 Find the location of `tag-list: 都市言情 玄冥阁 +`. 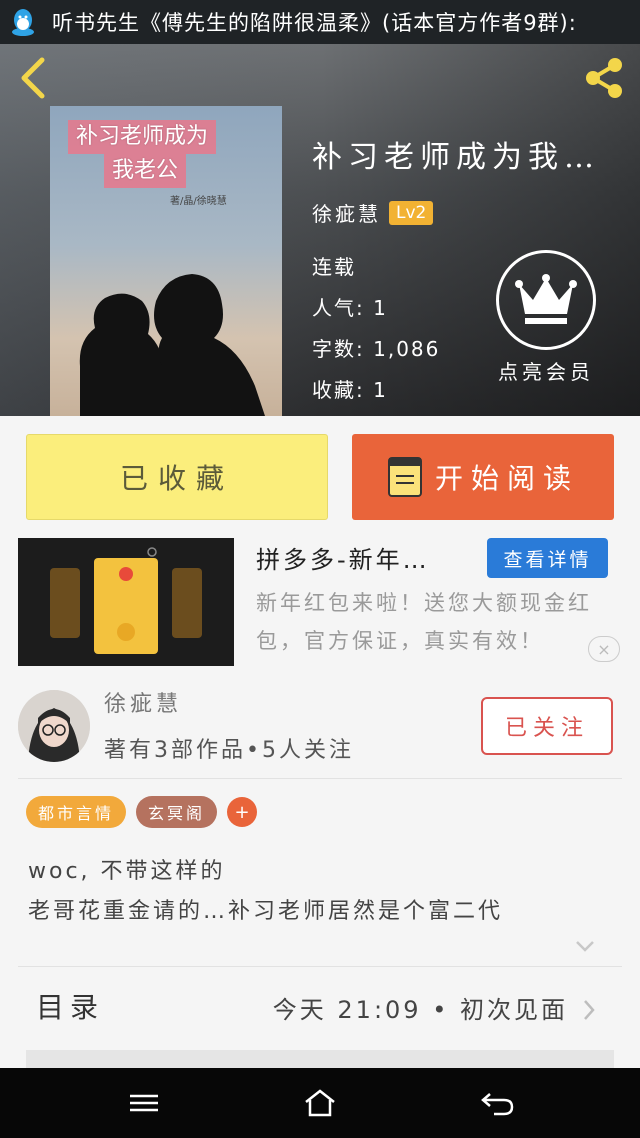

tag-list: 都市言情 玄冥阁 + is located at coordinates (142, 812).